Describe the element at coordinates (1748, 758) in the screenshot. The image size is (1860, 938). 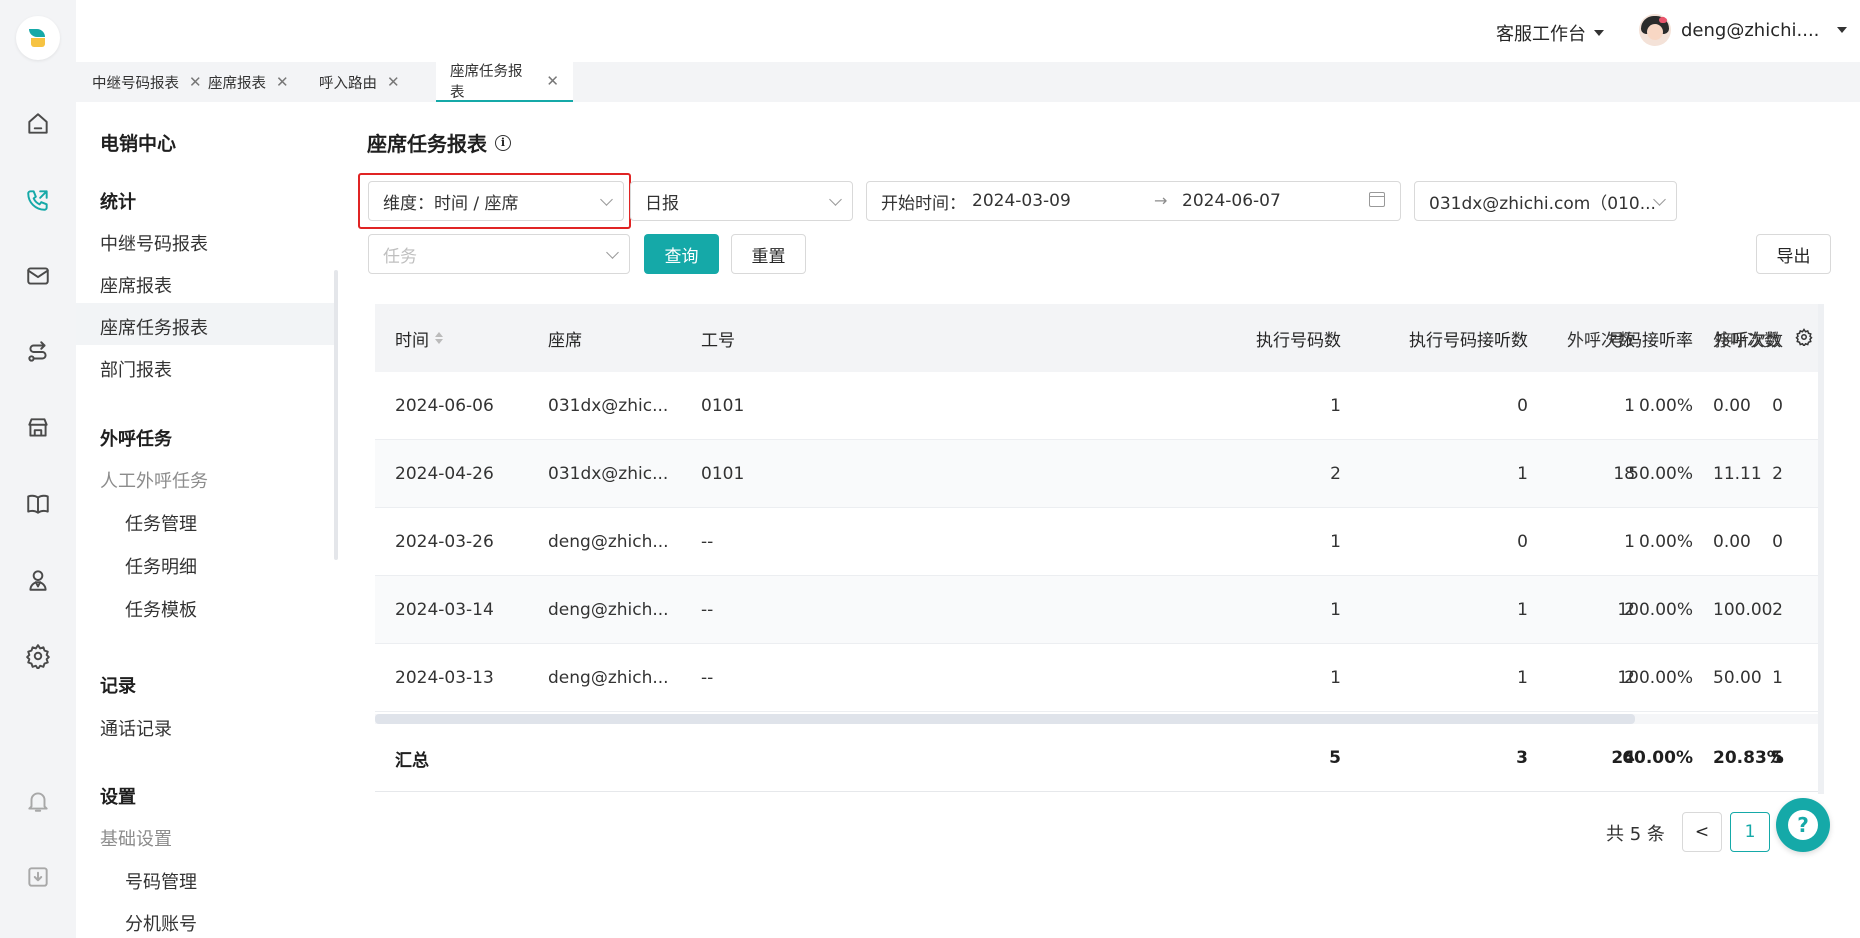
I see `summary-cell-outbound-rate: 20.83%` at that location.